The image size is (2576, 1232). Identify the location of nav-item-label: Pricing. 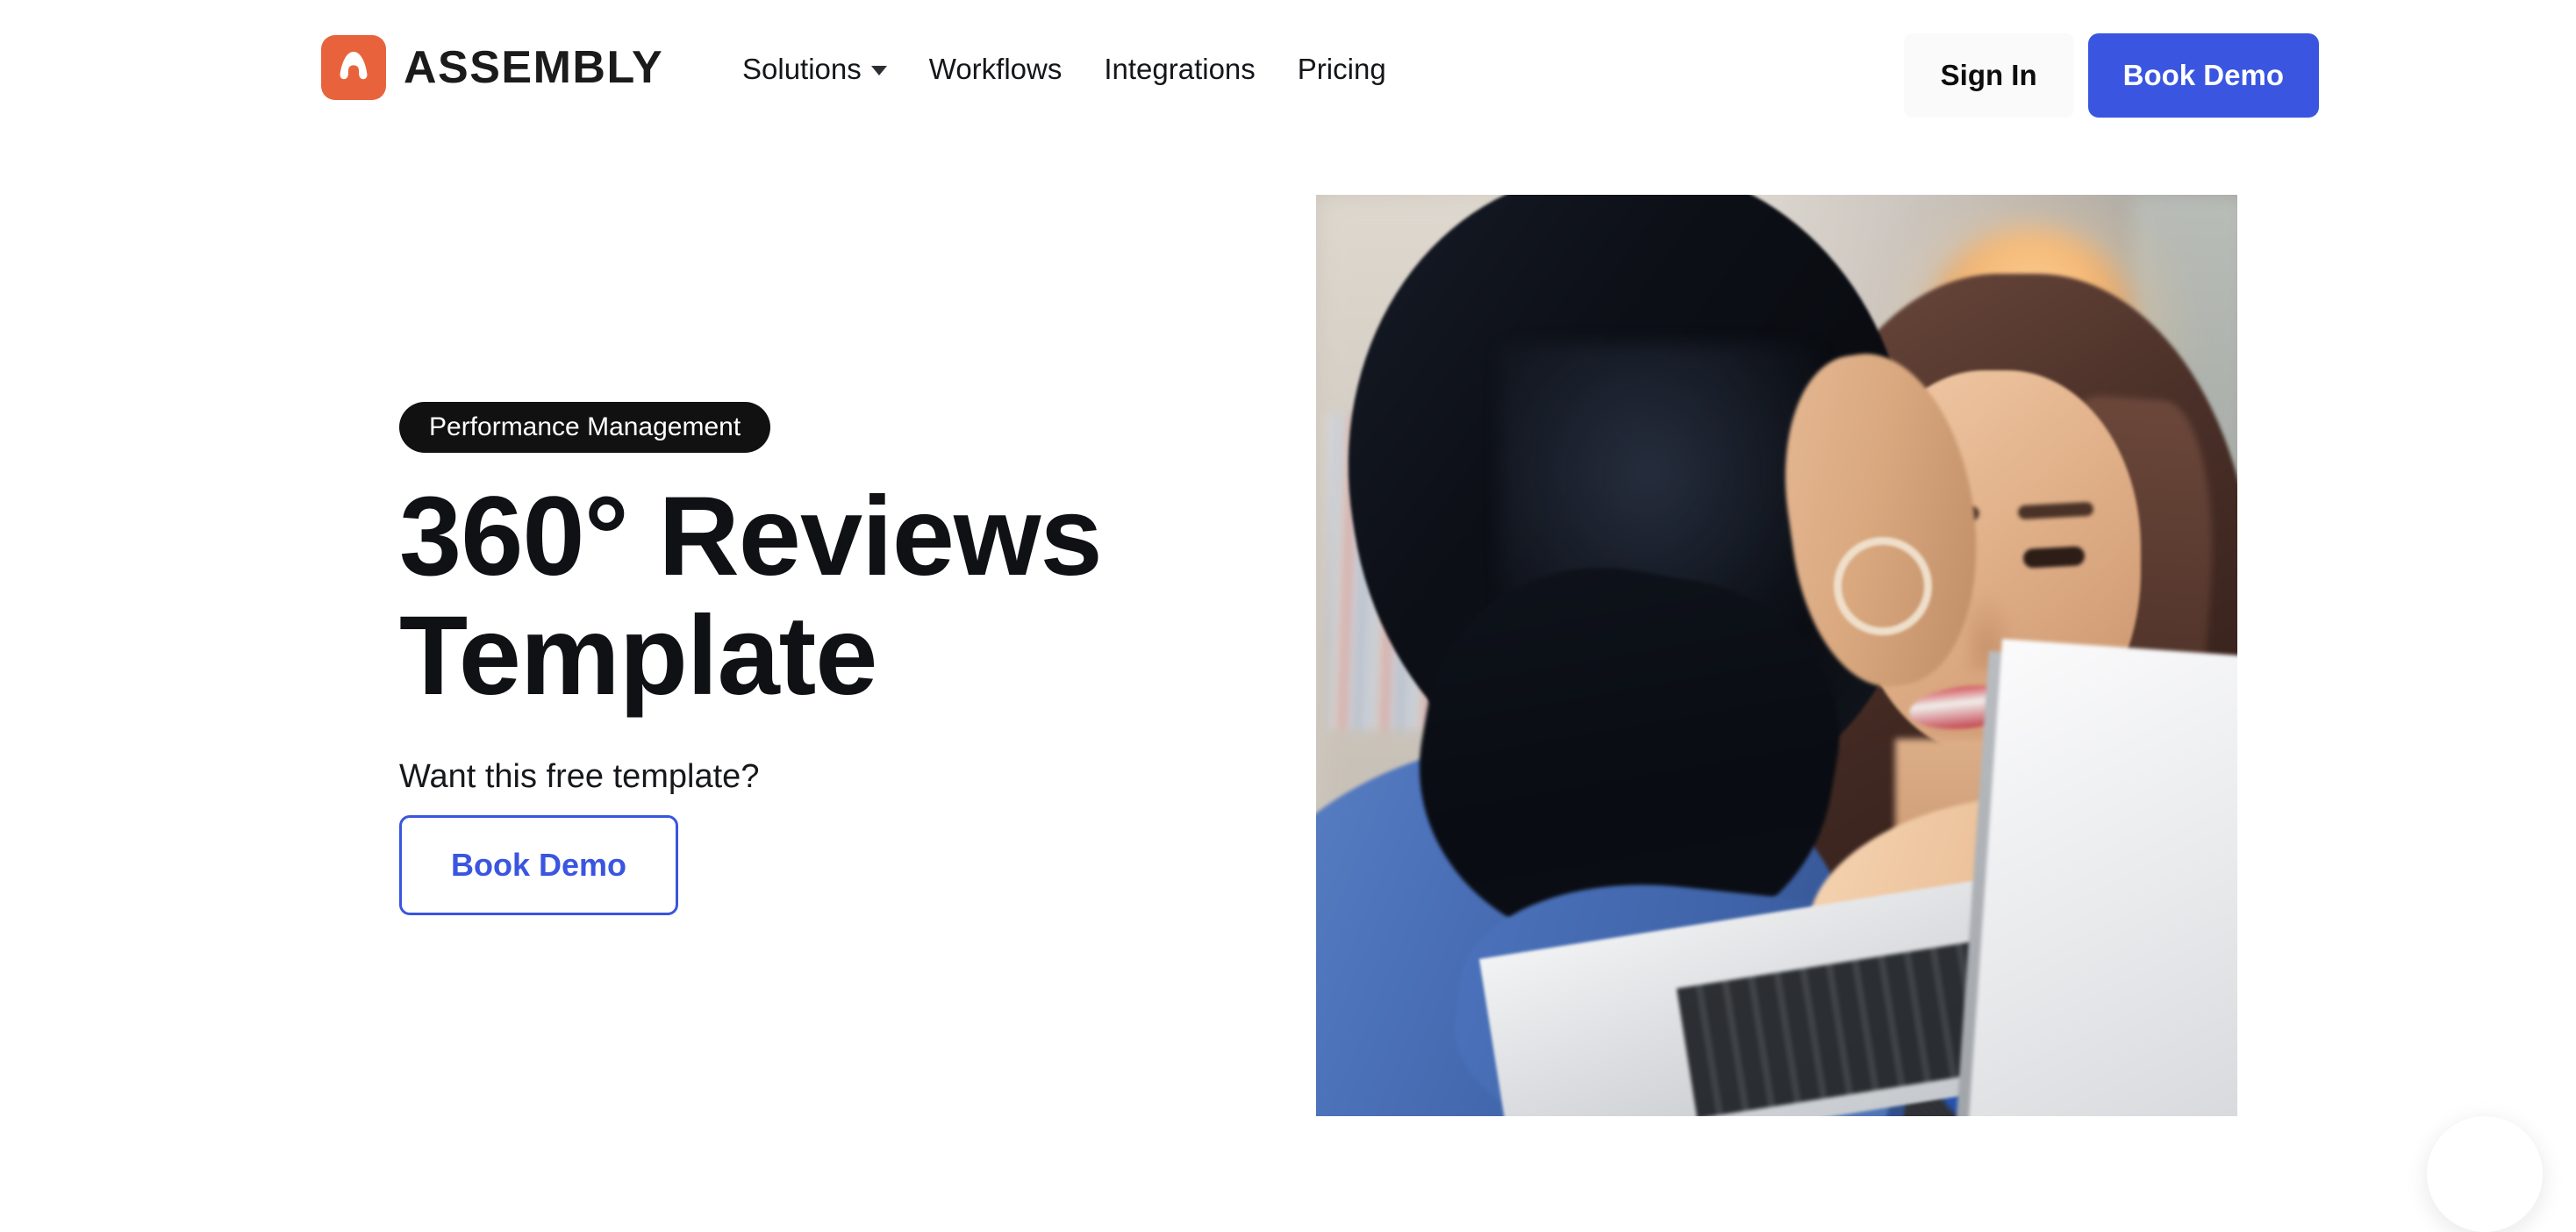
(1341, 69).